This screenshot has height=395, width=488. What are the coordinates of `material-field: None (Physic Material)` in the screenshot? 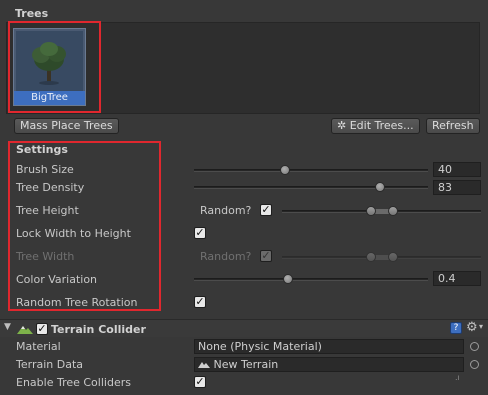 It's located at (329, 346).